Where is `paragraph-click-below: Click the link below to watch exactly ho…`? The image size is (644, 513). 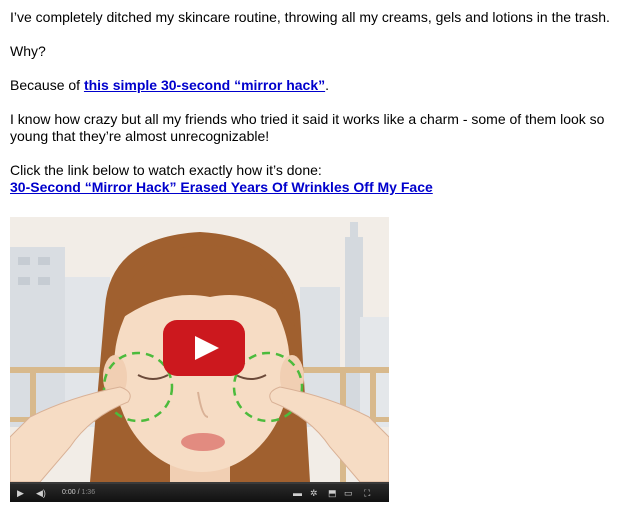
paragraph-click-below: Click the link below to watch exactly ho… is located at coordinates (166, 170).